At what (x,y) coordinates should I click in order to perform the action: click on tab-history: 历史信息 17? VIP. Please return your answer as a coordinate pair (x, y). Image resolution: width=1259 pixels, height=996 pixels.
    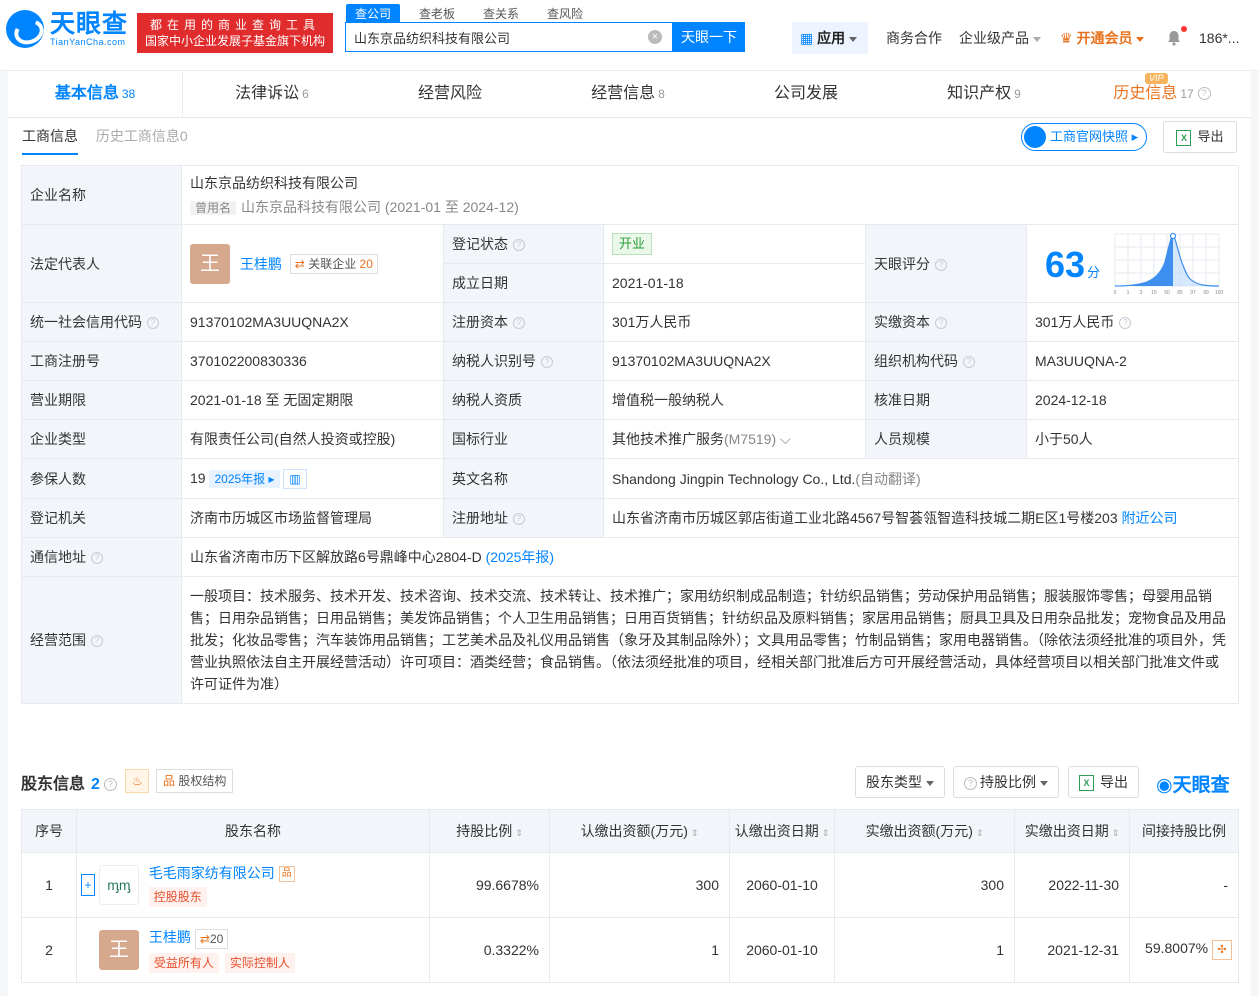
    Looking at the image, I should click on (1162, 94).